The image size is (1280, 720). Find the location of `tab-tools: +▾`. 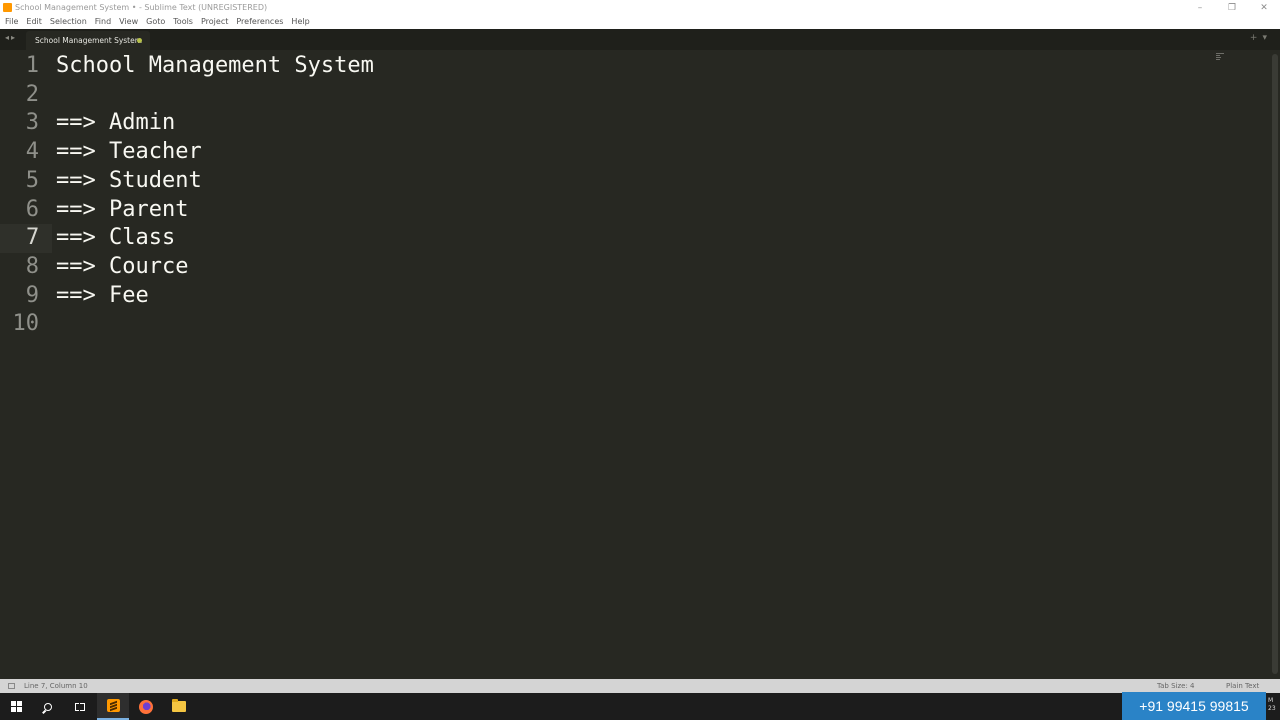

tab-tools: +▾ is located at coordinates (1261, 38).